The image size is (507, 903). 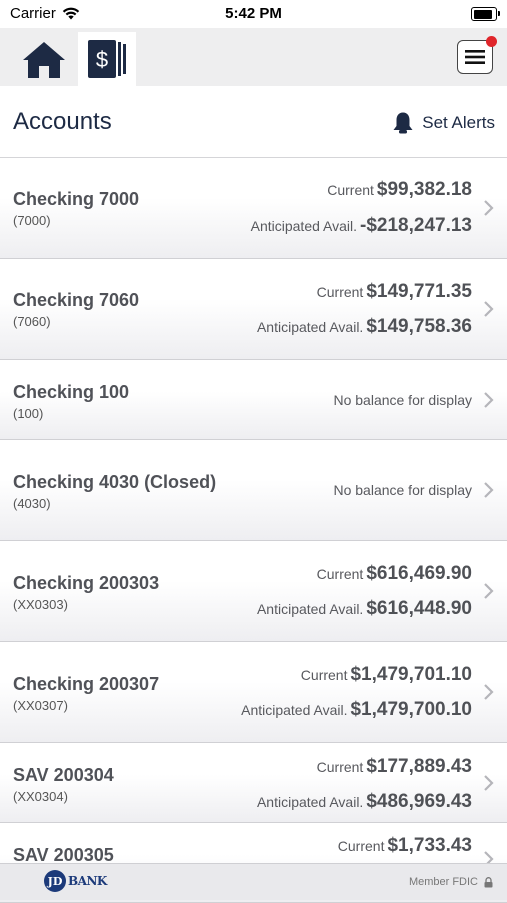 I want to click on account-name: Checking 4030 (Closed), so click(x=115, y=482).